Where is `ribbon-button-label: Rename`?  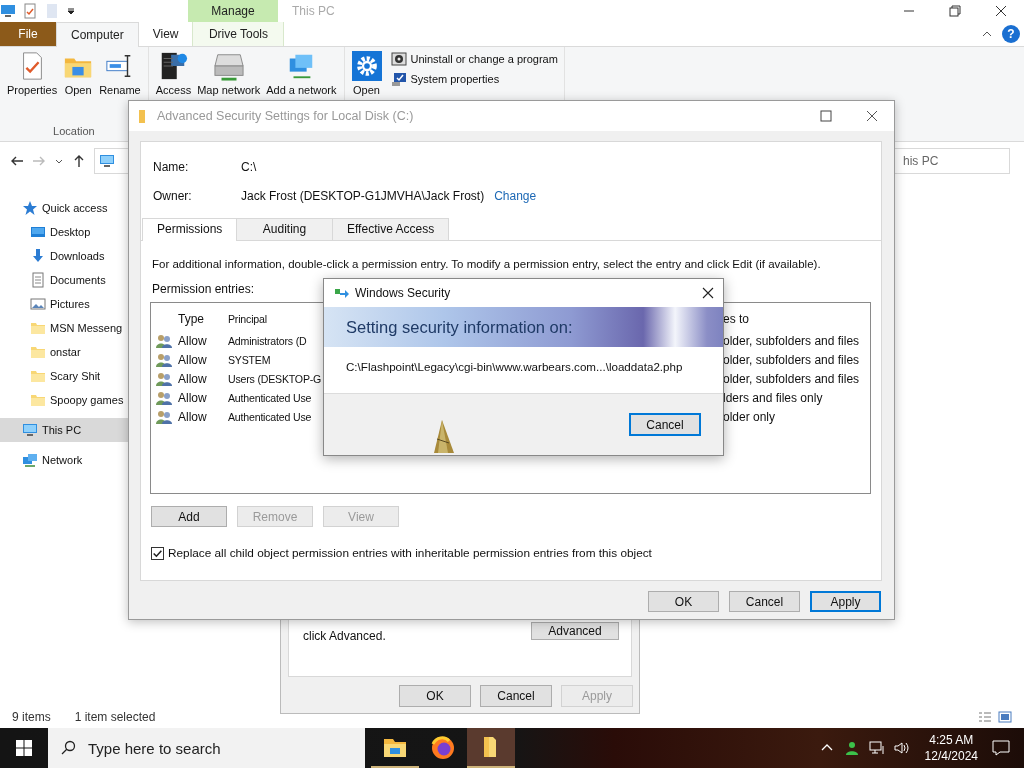
ribbon-button-label: Rename is located at coordinates (120, 90).